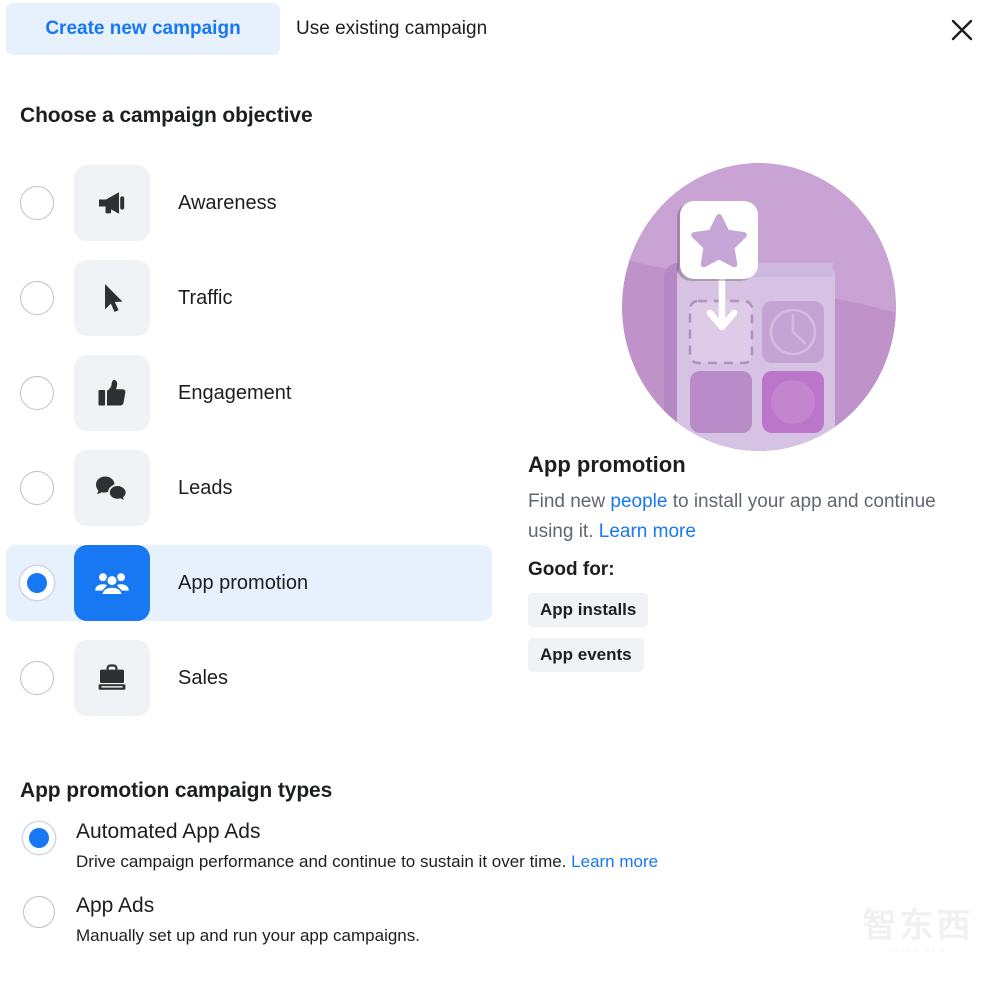 This screenshot has width=1000, height=985. I want to click on watermark: 智东西 zhidx.com, so click(918, 936).